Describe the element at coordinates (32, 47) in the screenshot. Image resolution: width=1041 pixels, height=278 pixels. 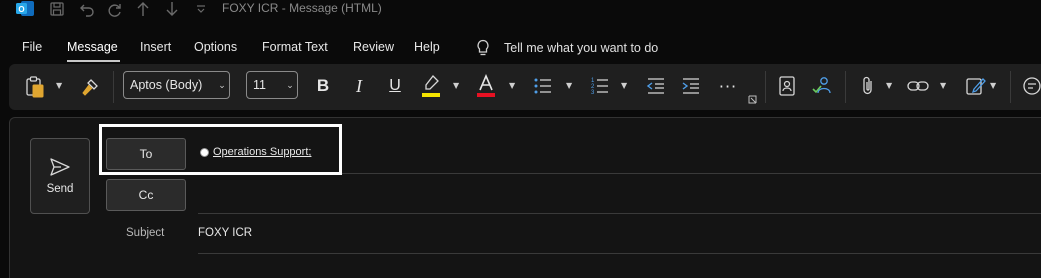
I see `tab-file: File` at that location.